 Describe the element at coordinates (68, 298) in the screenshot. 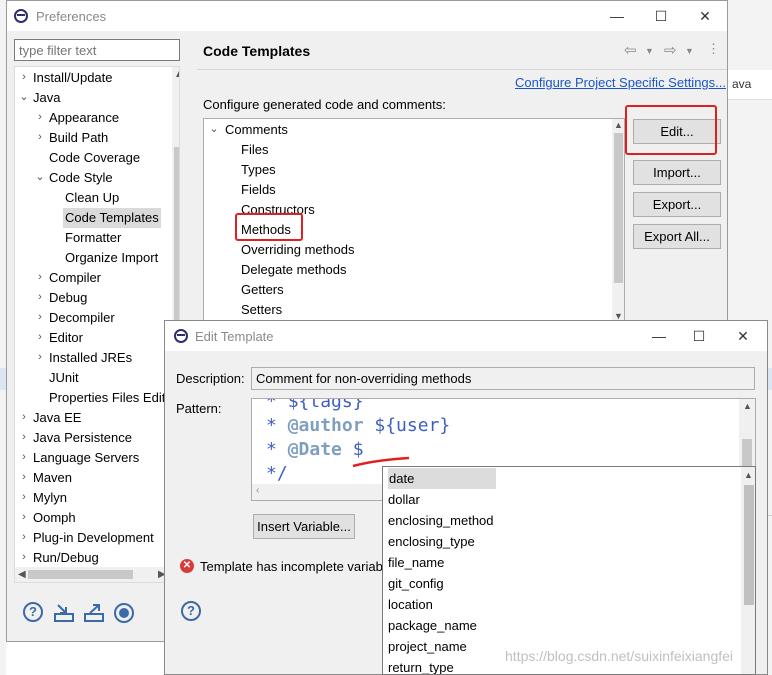

I see `tree-item: Debug` at that location.